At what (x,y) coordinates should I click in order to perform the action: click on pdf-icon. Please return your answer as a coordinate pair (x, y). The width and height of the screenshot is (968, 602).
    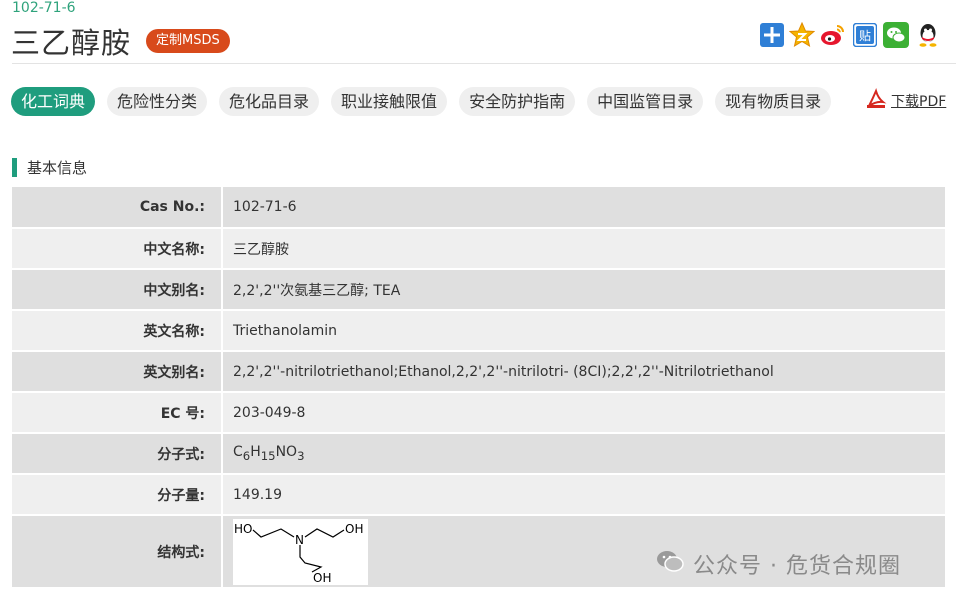
    Looking at the image, I should click on (876, 101).